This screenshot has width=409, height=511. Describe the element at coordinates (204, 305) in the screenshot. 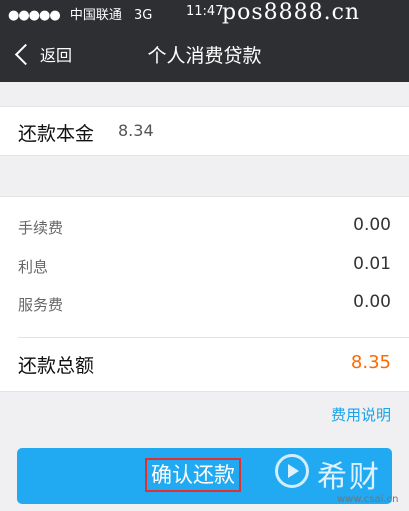

I see `fee-row-service: 服务费 0.00` at that location.